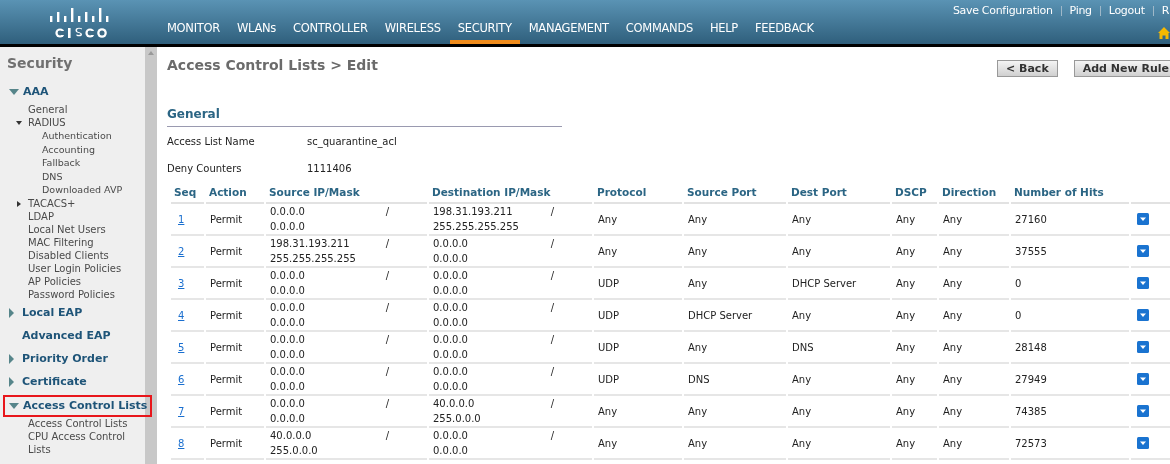  I want to click on sidebar-subitem: User Login Policies, so click(69, 268).